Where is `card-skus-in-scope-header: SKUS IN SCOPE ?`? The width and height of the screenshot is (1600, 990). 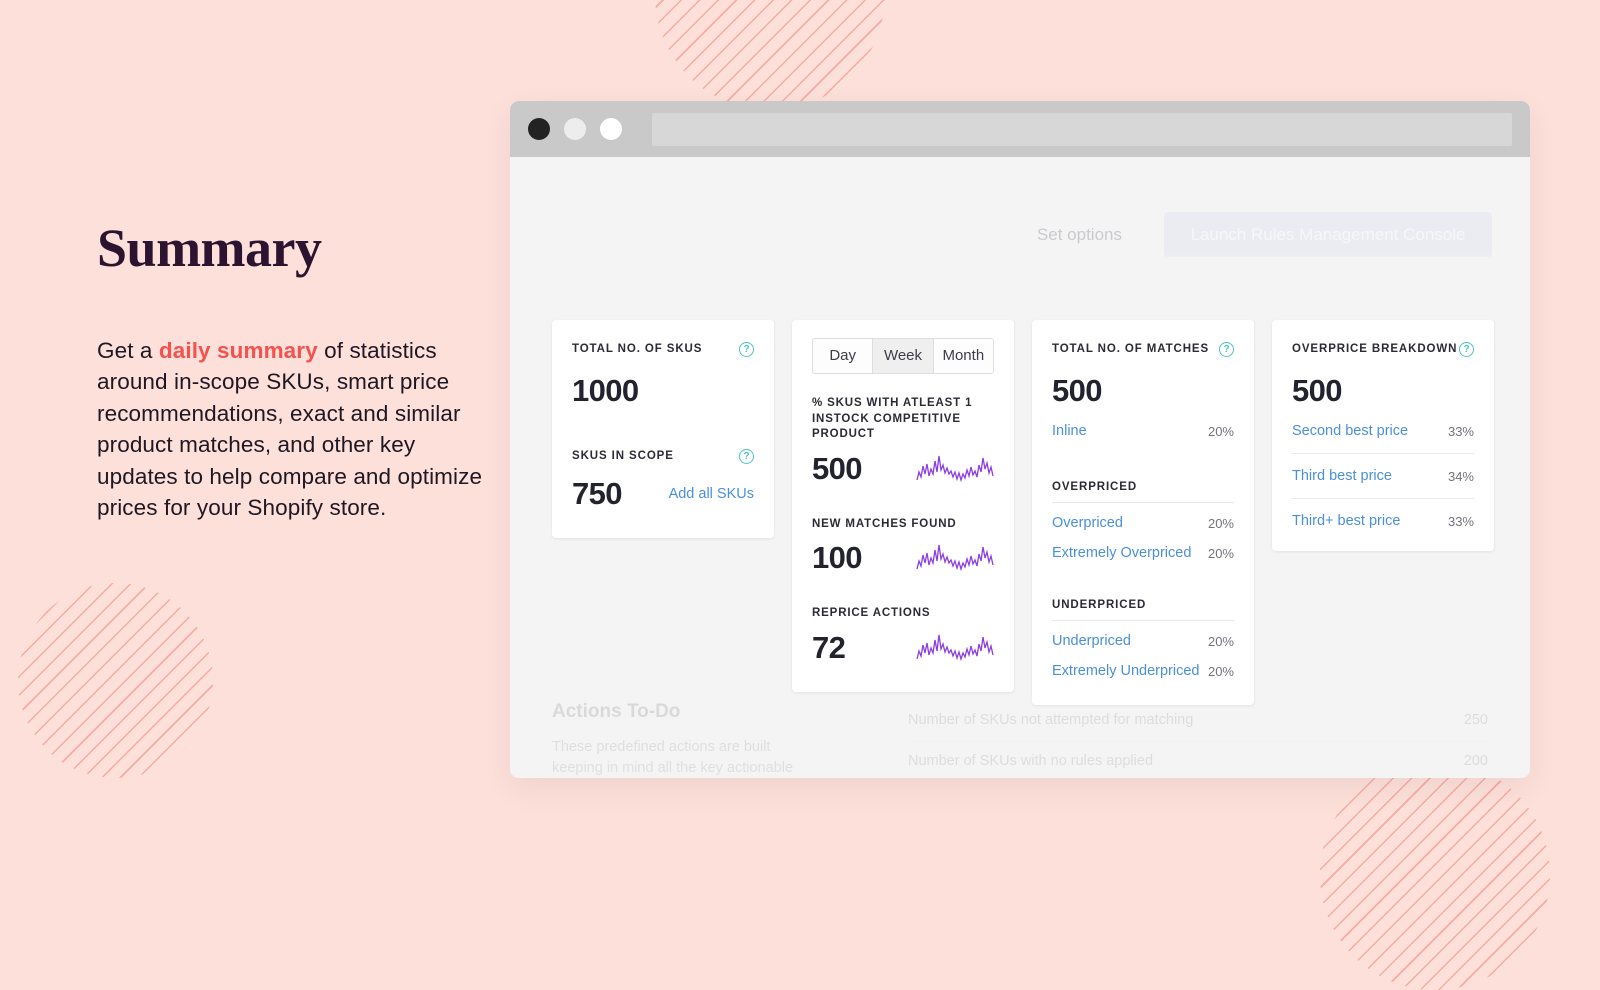 card-skus-in-scope-header: SKUS IN SCOPE ? is located at coordinates (663, 456).